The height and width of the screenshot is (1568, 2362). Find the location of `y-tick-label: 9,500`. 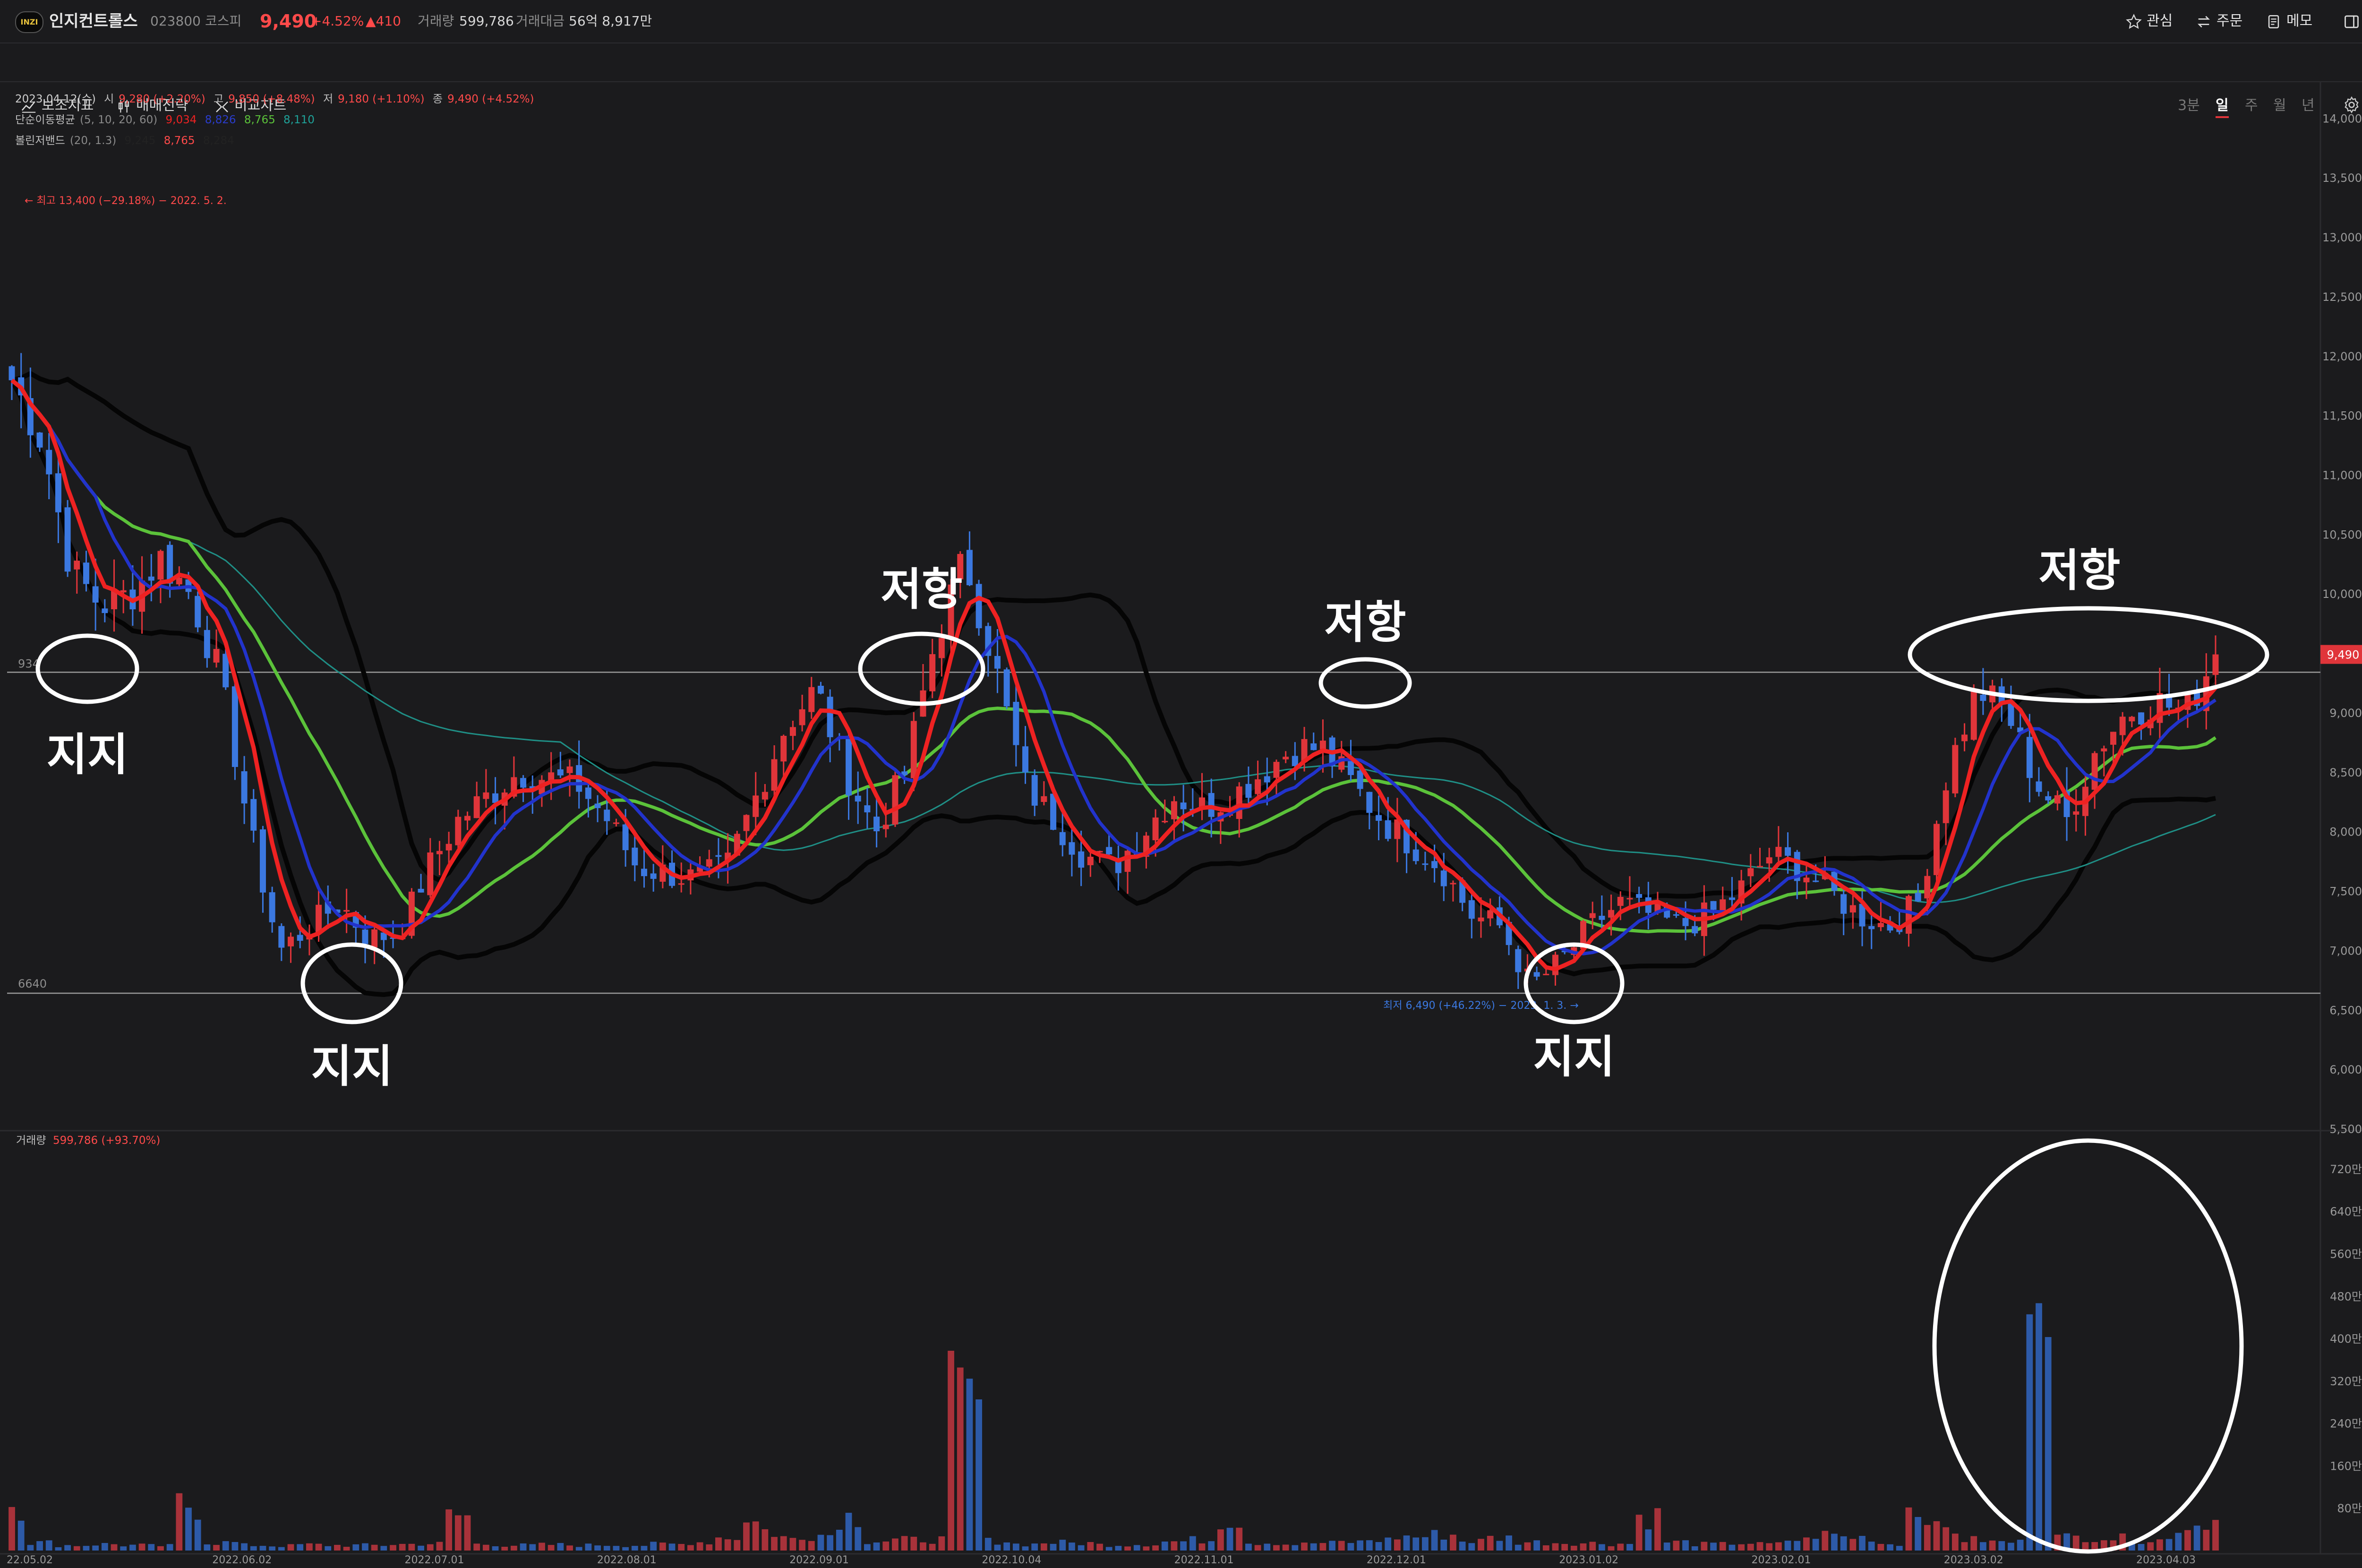

y-tick-label: 9,500 is located at coordinates (2345, 653).